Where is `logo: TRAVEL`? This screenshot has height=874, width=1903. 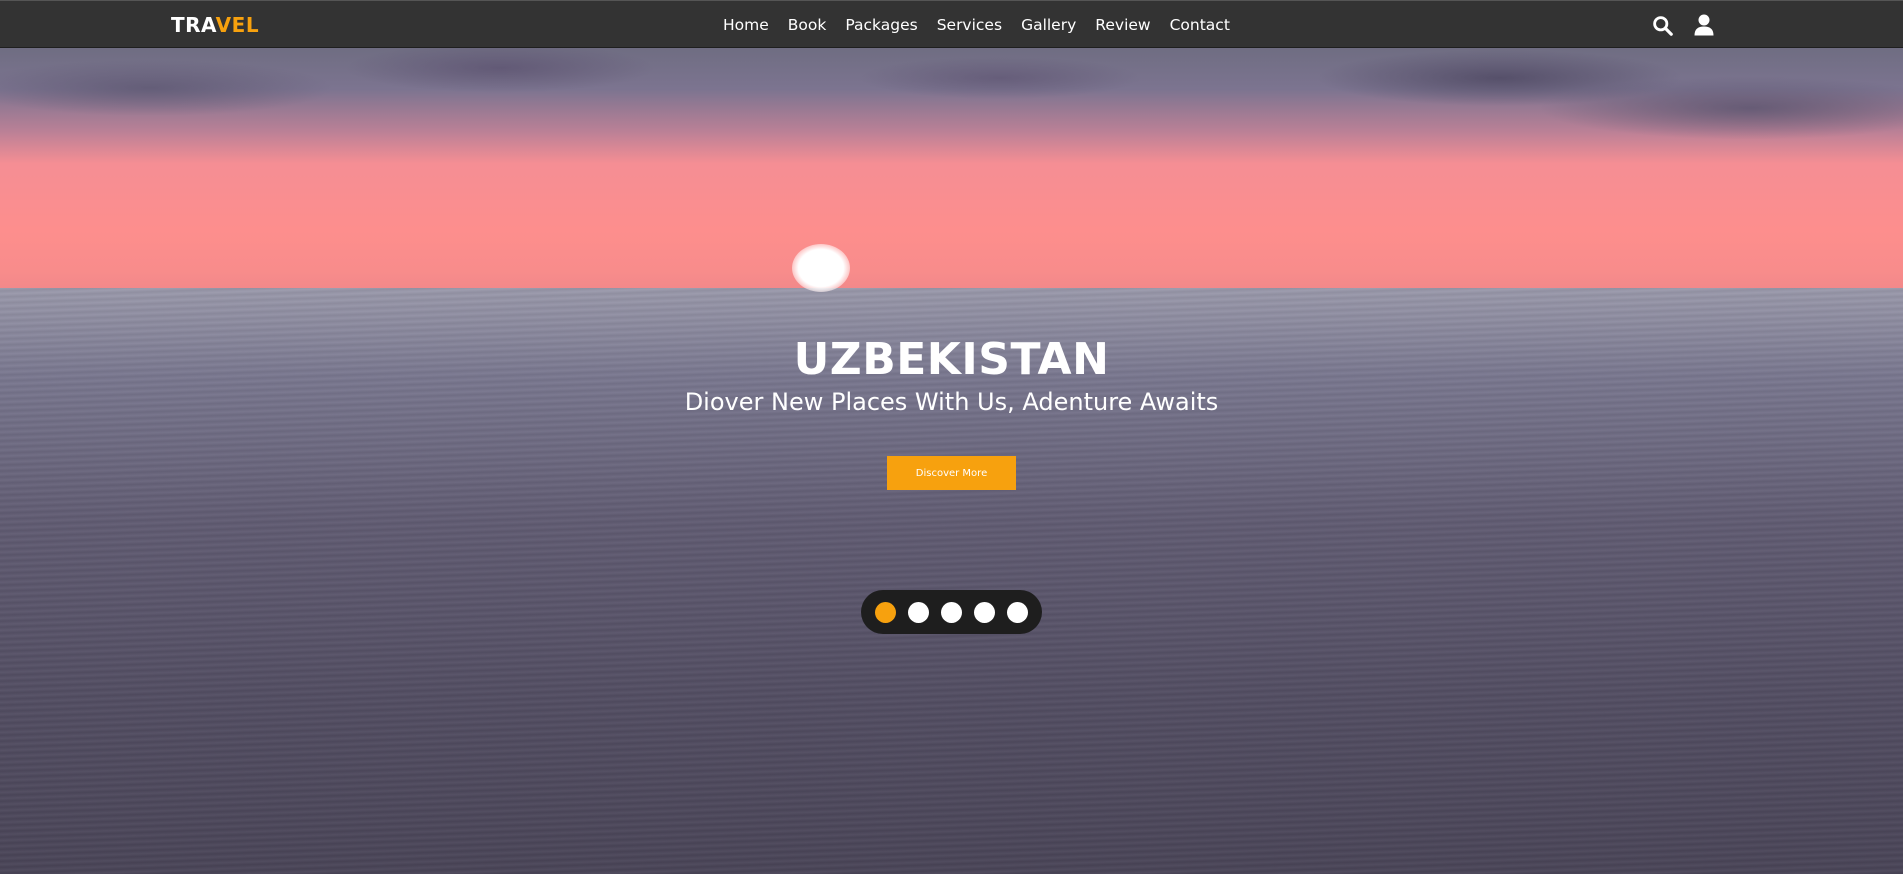
logo: TRAVEL is located at coordinates (215, 25).